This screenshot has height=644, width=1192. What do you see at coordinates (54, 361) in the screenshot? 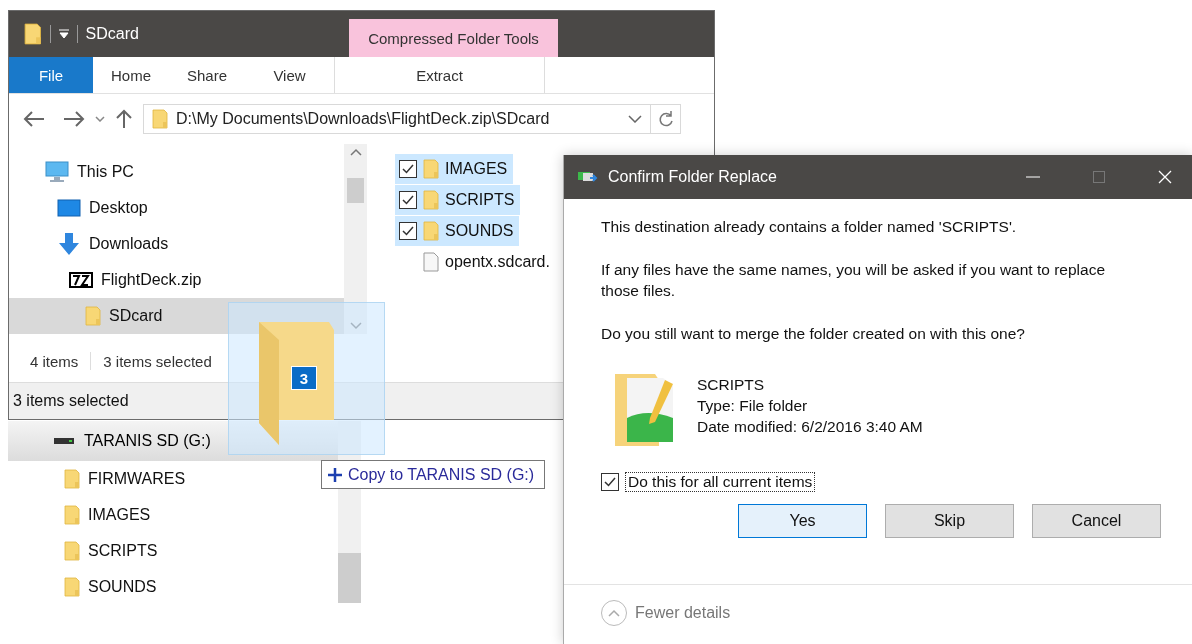
I see `item-count: 4 items` at bounding box center [54, 361].